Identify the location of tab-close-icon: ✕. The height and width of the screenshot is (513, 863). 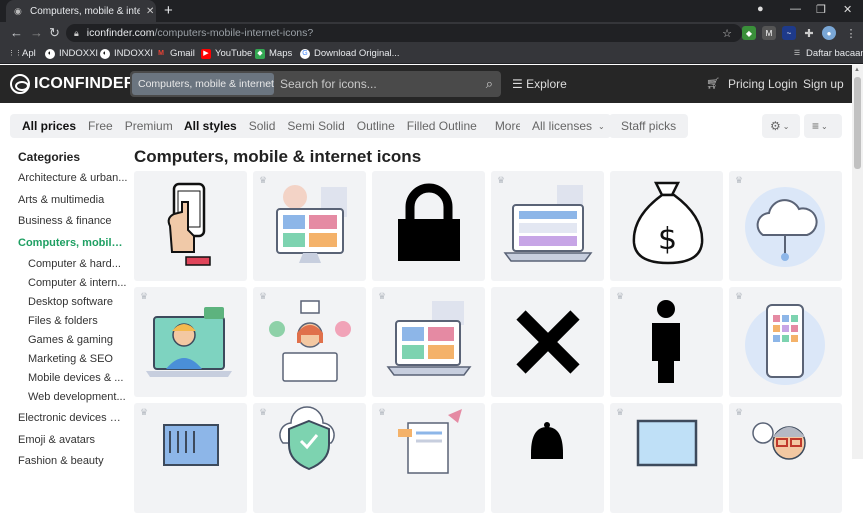
(150, 11).